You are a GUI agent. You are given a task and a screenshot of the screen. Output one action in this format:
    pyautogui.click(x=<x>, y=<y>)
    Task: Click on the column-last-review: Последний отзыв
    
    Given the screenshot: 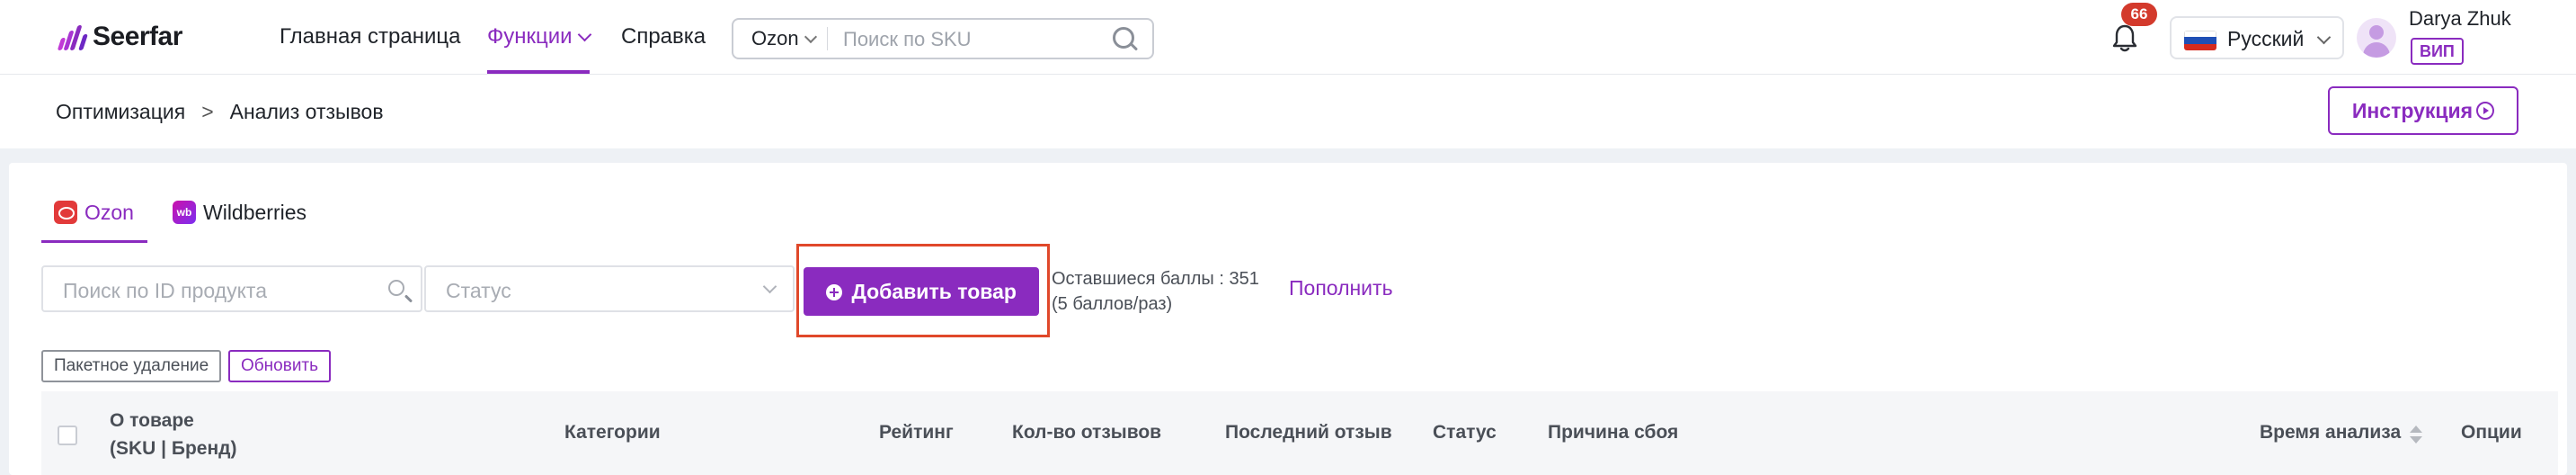 What is the action you would take?
    pyautogui.click(x=1308, y=432)
    